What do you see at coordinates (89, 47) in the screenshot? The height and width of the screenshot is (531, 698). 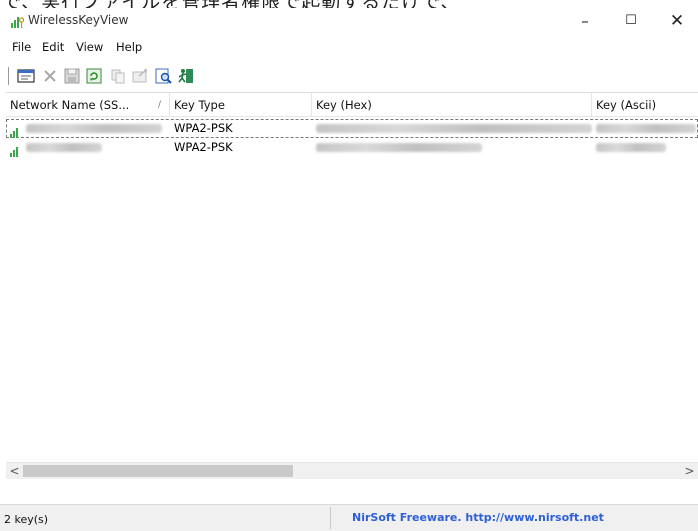 I see `menu-view: View` at bounding box center [89, 47].